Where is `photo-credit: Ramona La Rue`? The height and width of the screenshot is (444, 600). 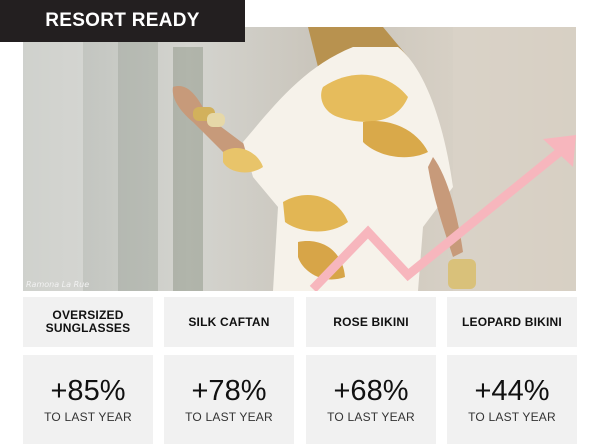 photo-credit: Ramona La Rue is located at coordinates (58, 284).